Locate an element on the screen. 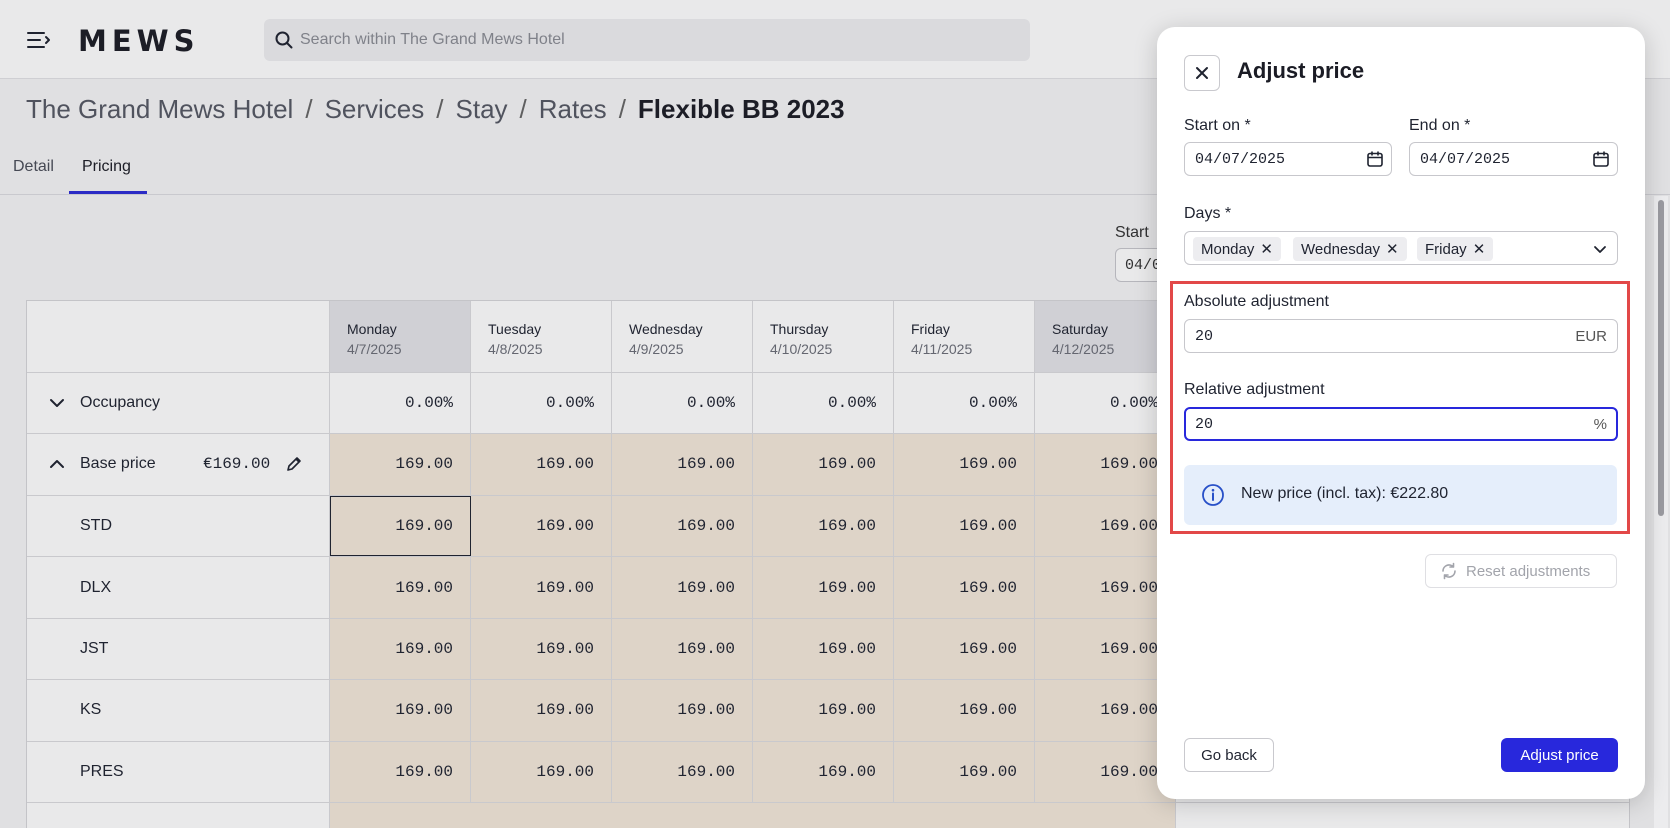 This screenshot has width=1670, height=828. reset-adjustments-label: Reset adjustments is located at coordinates (1528, 571).